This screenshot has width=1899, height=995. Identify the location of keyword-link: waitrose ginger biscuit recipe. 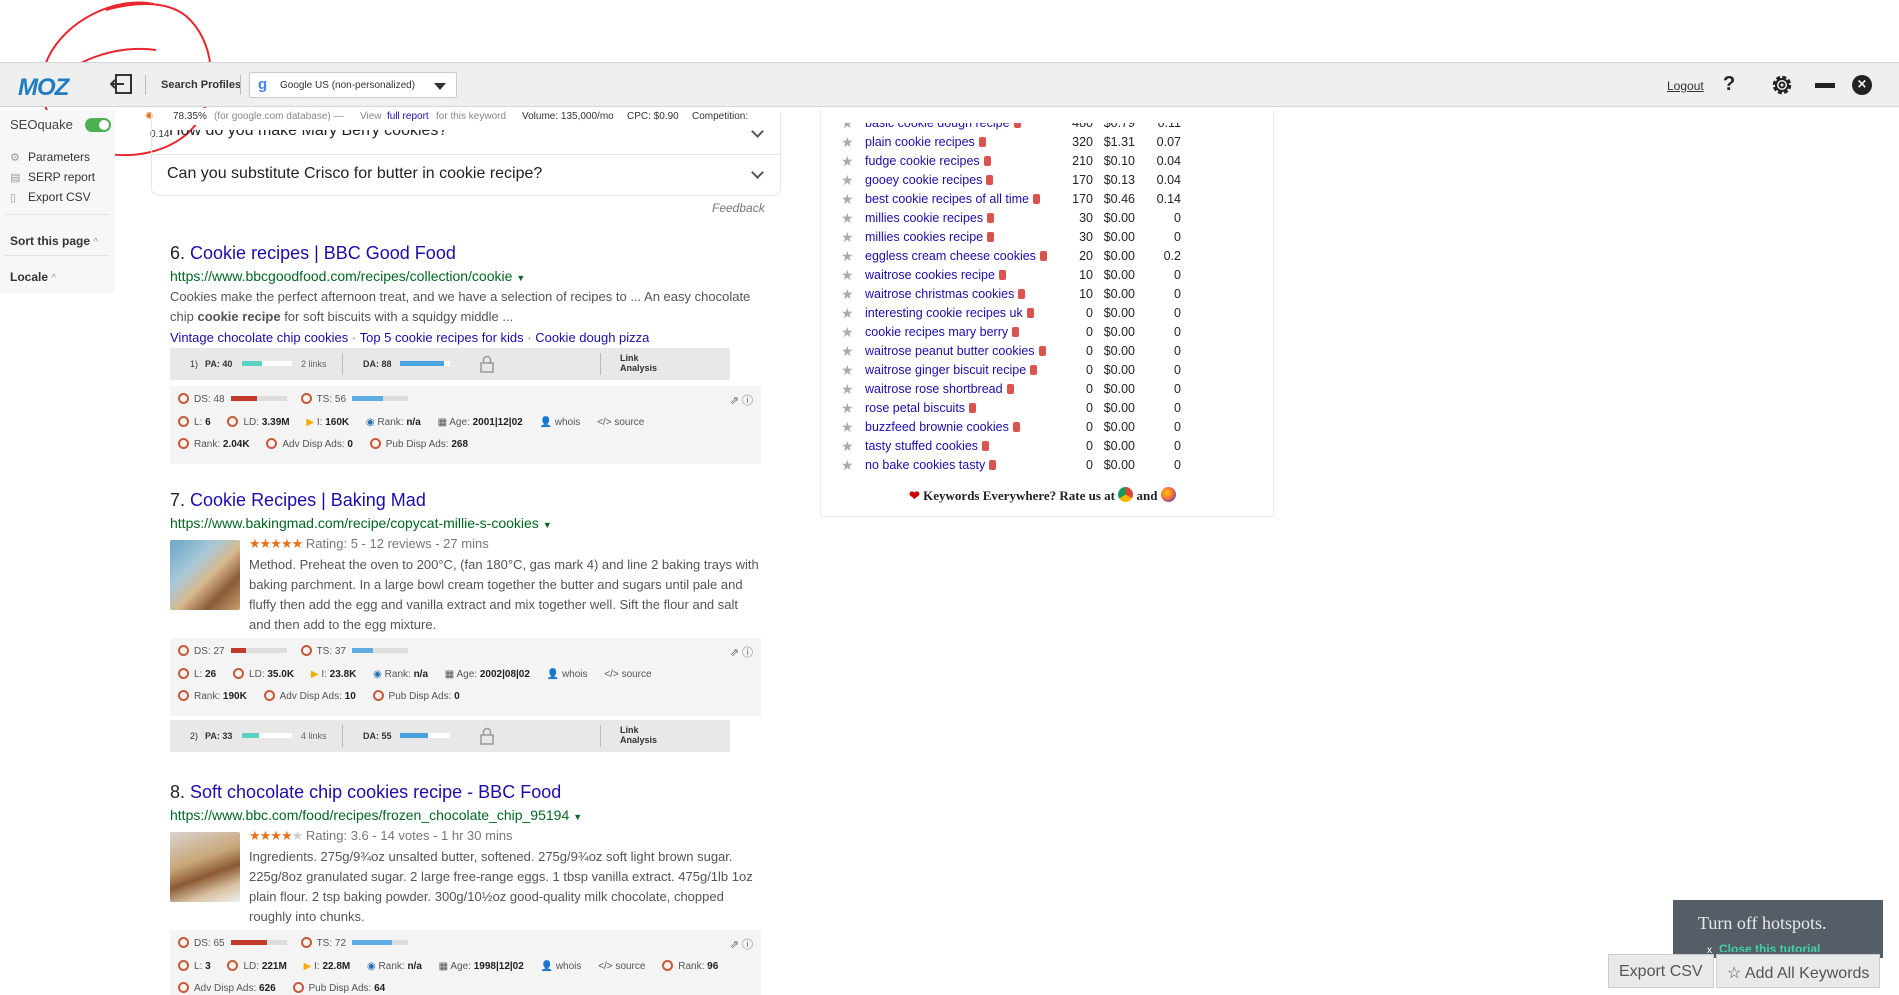
(951, 370).